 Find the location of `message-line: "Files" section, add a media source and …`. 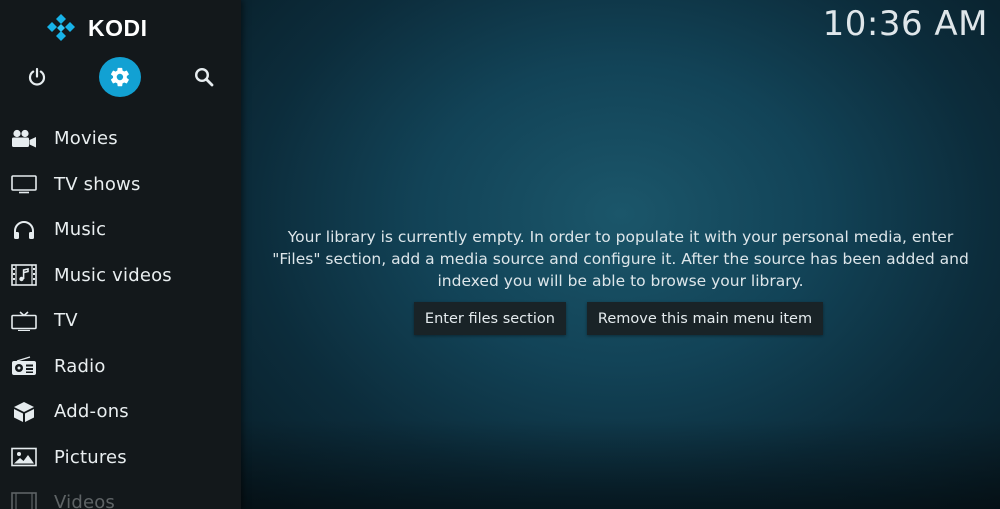

message-line: "Files" section, add a media source and … is located at coordinates (620, 259).